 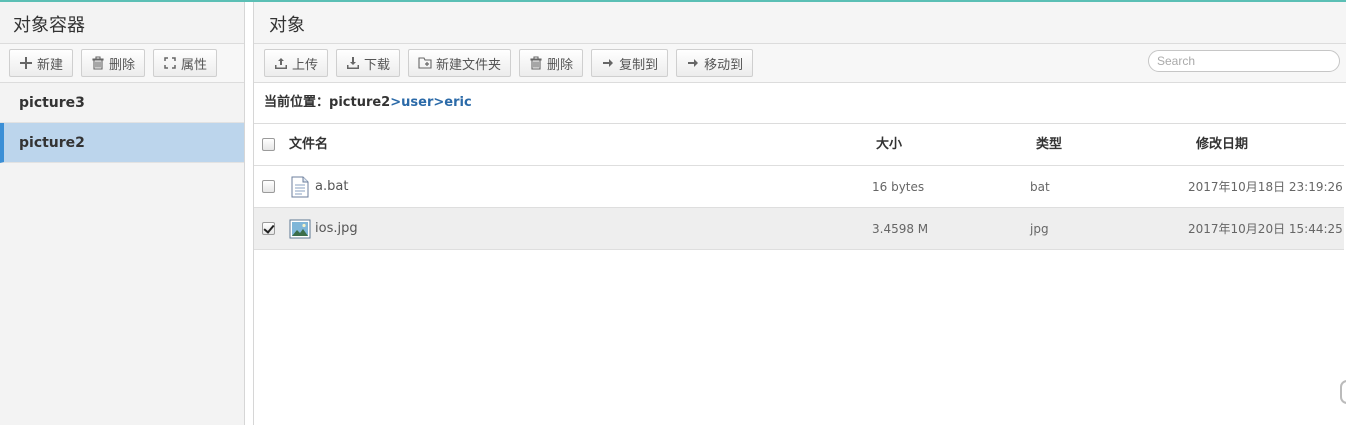 I want to click on column-header-name: 文件名, so click(x=308, y=145).